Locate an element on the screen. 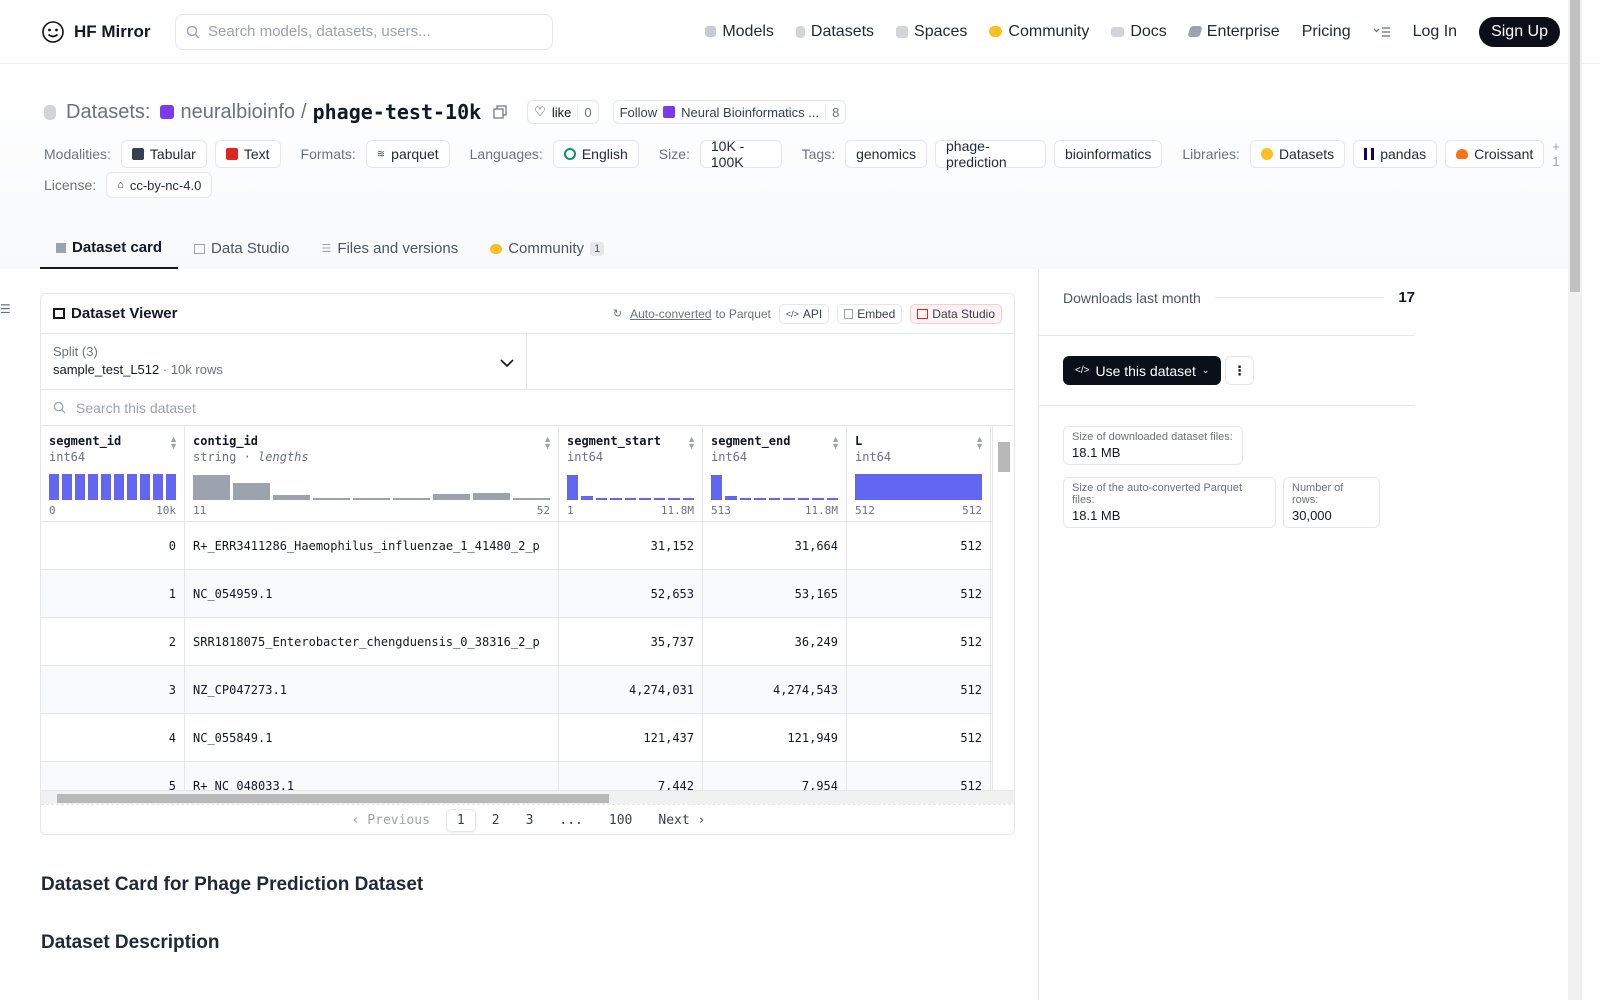 Image resolution: width=1600 pixels, height=1000 pixels. table-cell: 52,653 is located at coordinates (631, 594).